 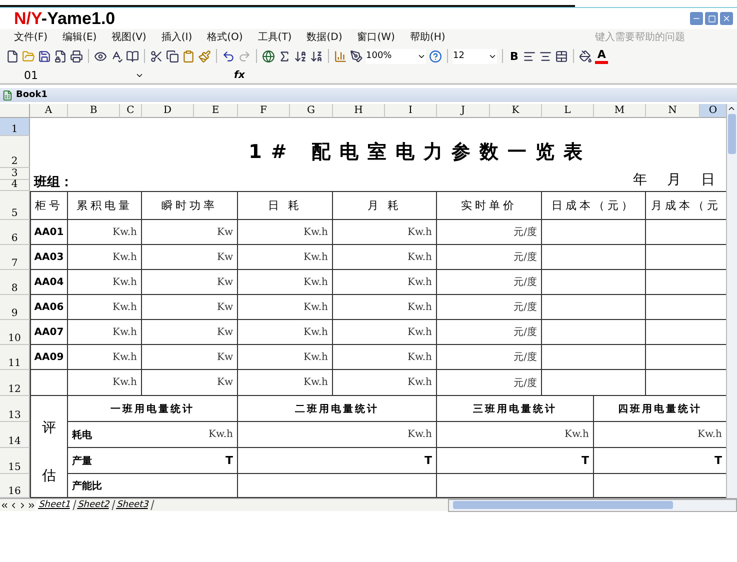 What do you see at coordinates (239, 75) in the screenshot?
I see `function-button: fx` at bounding box center [239, 75].